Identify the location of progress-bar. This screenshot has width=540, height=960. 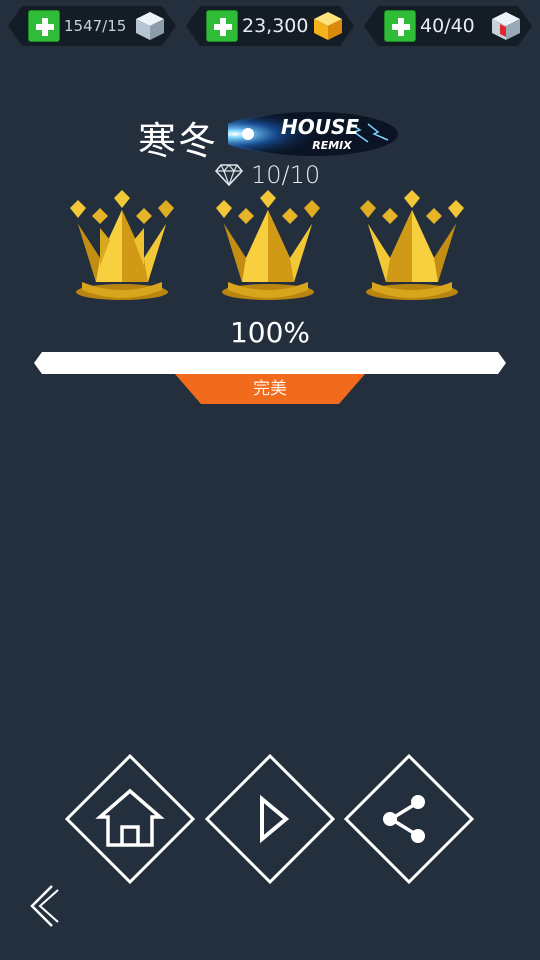
(270, 363).